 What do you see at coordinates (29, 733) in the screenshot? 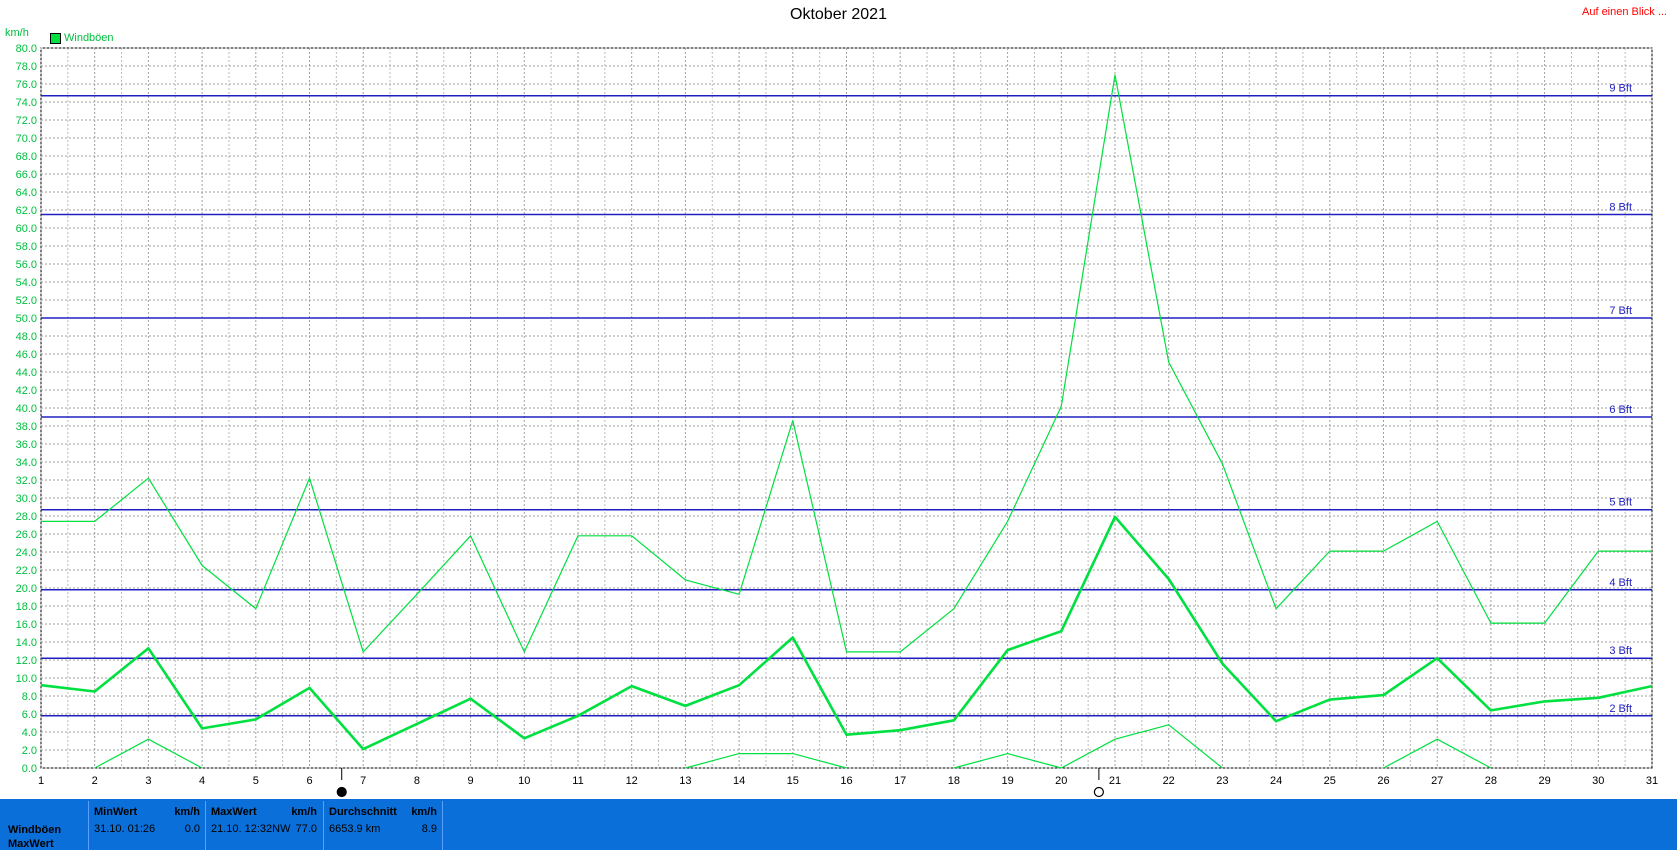
I see `y-tick-label: 4.0` at bounding box center [29, 733].